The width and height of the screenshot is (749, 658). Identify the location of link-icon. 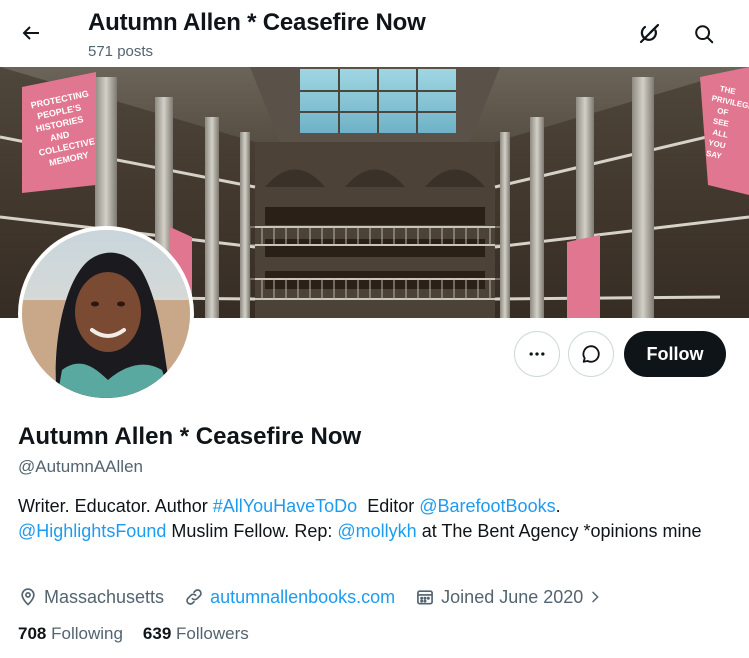
(194, 597).